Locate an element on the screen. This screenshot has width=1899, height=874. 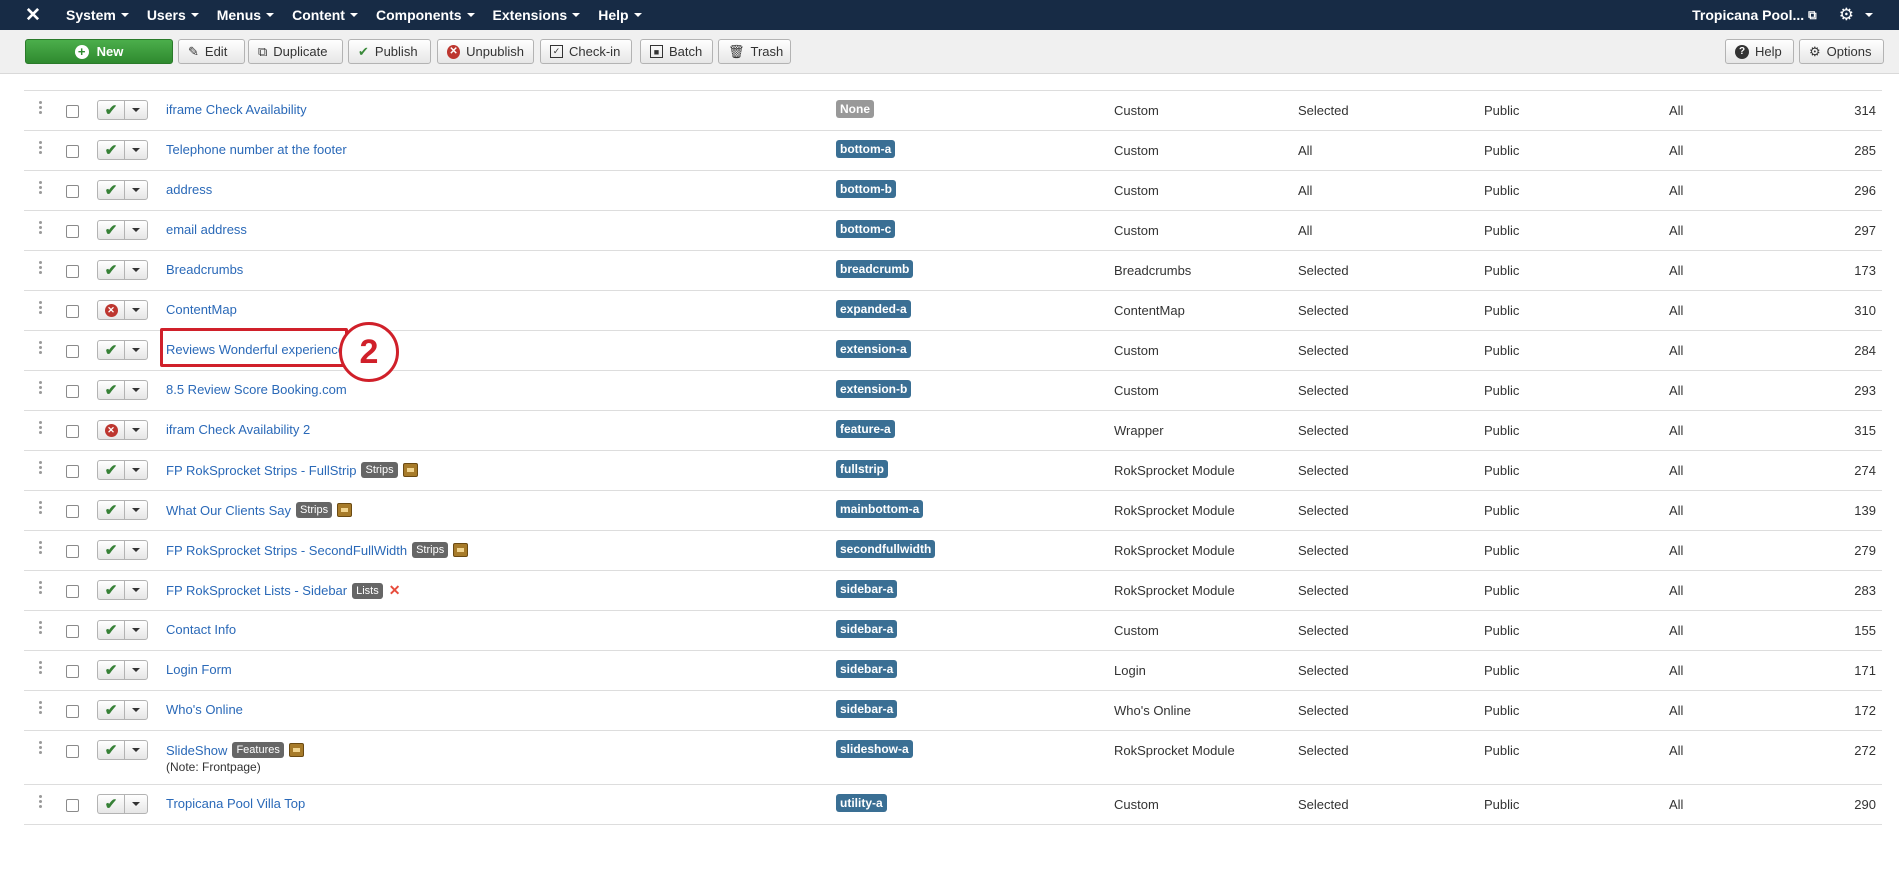
edit-button: ✎ Edit is located at coordinates (211, 51).